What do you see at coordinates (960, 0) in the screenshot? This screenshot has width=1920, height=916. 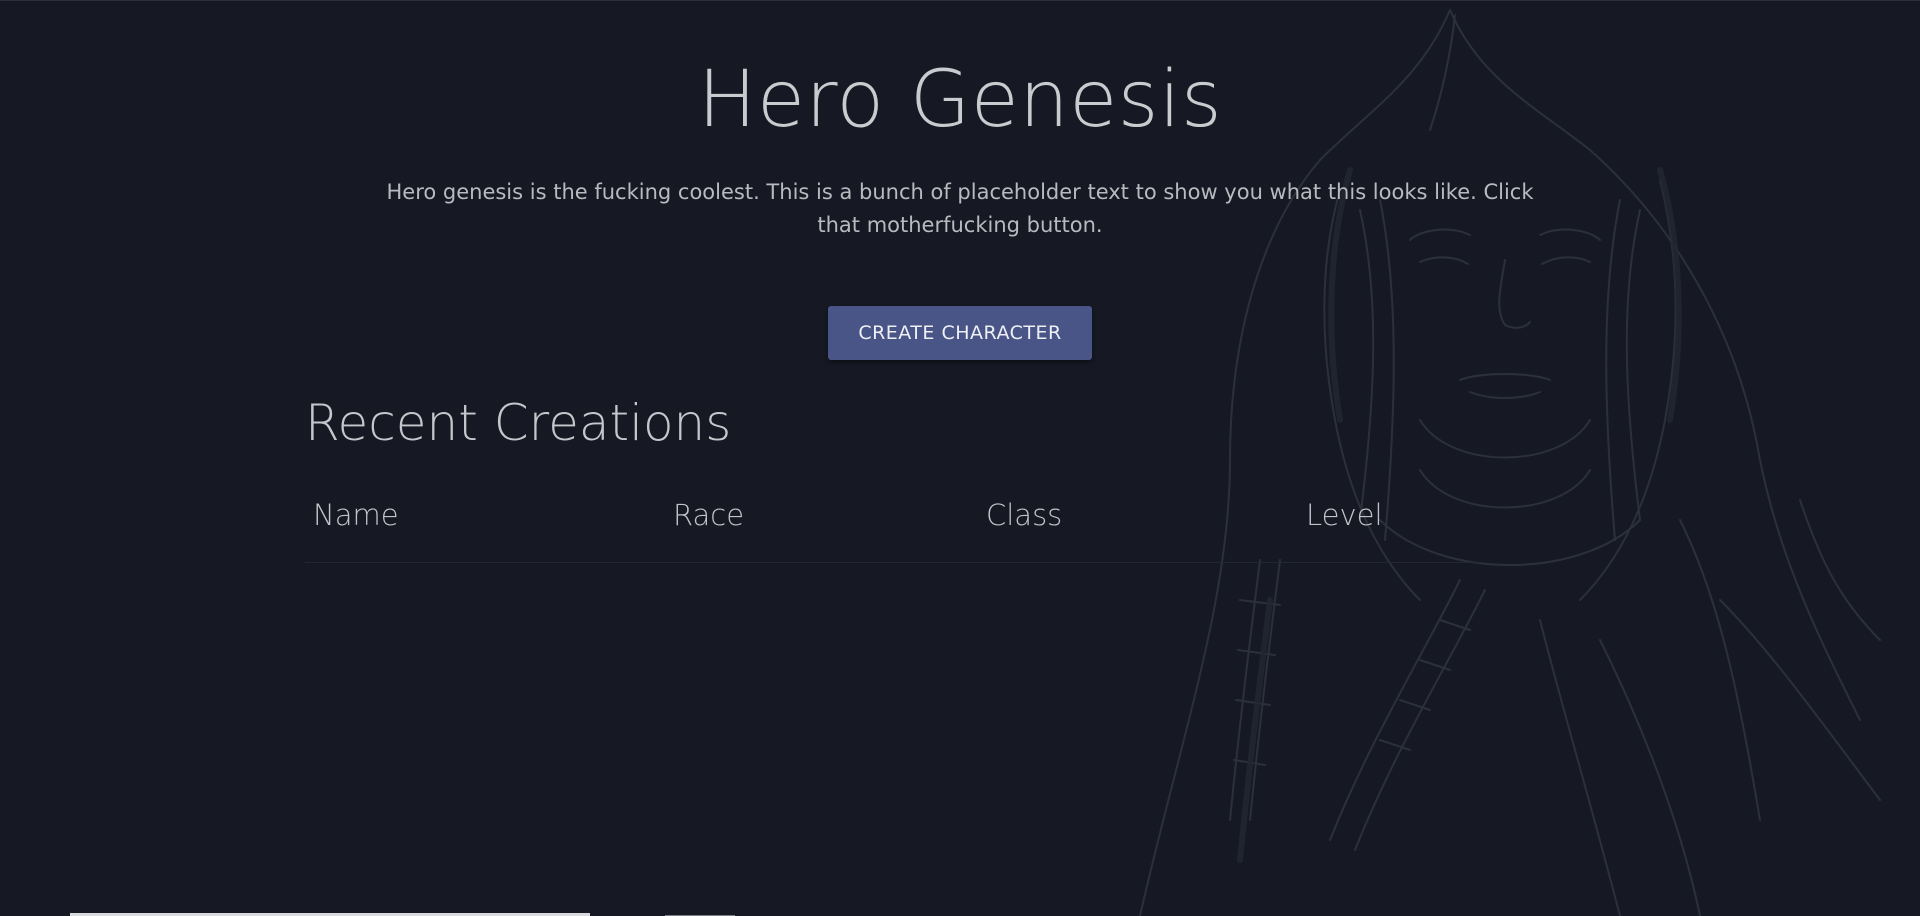 I see `top-border` at bounding box center [960, 0].